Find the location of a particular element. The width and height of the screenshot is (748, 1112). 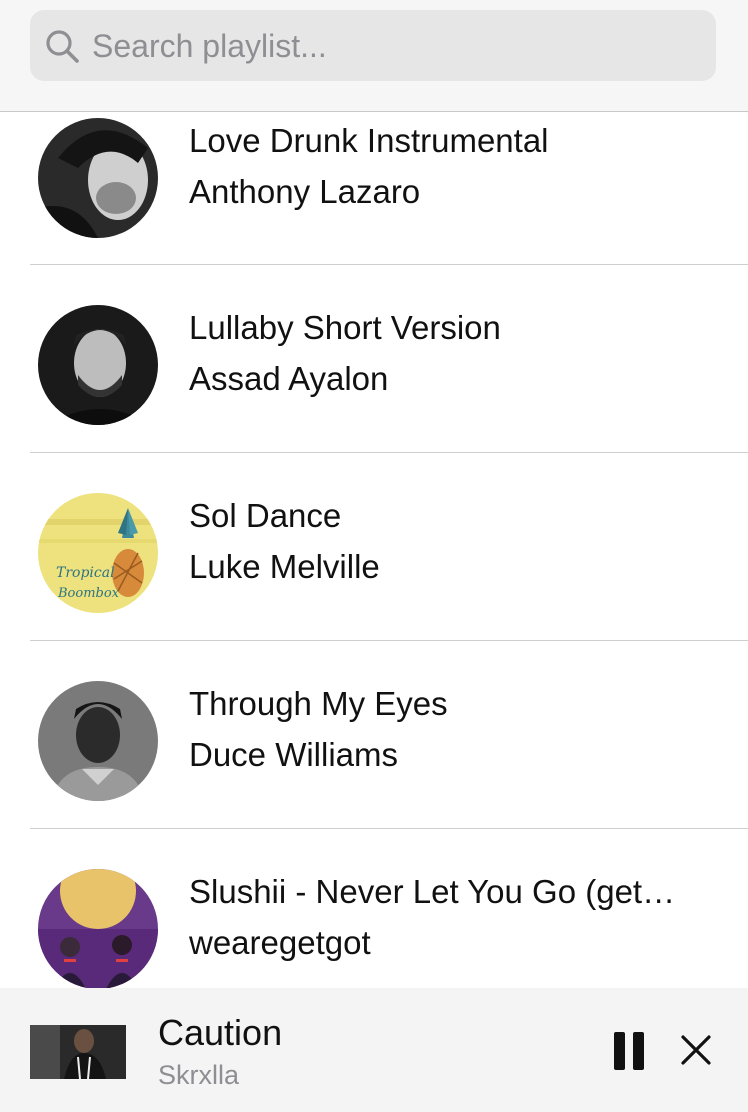

search-bar is located at coordinates (374, 56).